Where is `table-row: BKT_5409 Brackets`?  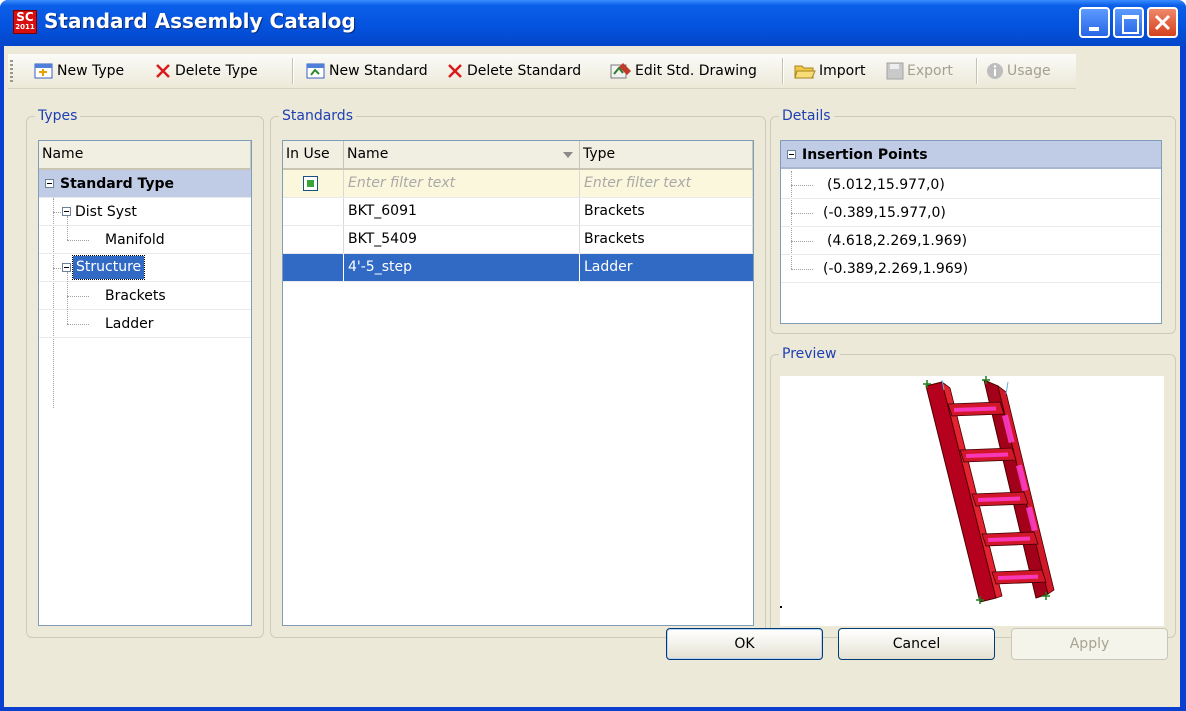 table-row: BKT_5409 Brackets is located at coordinates (518, 240).